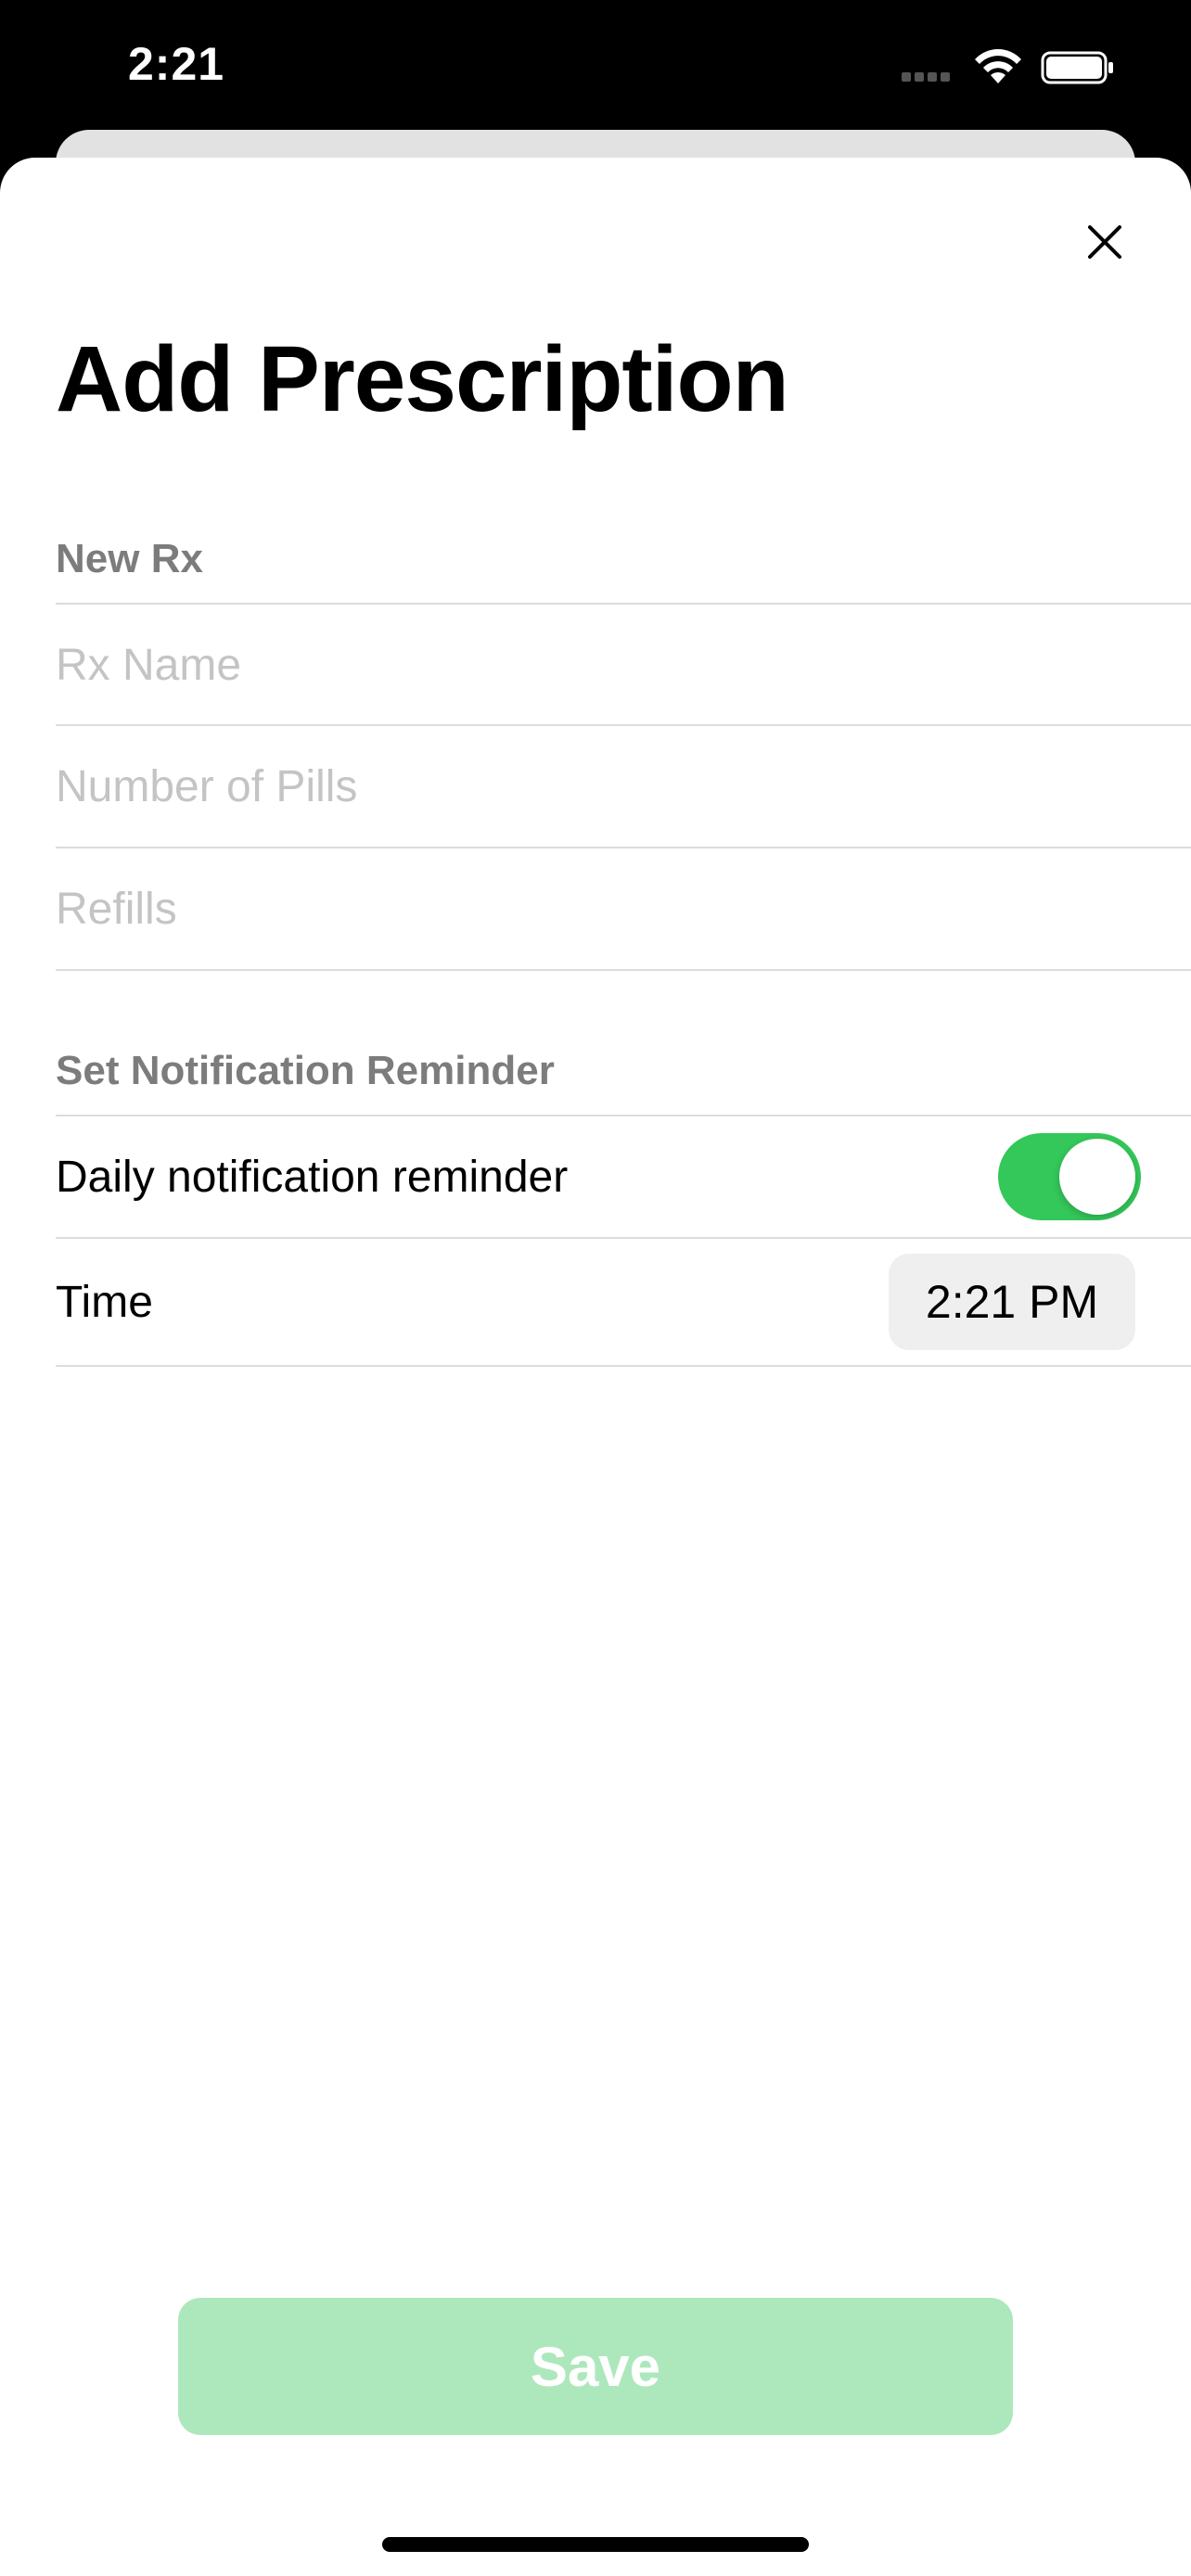 The width and height of the screenshot is (1191, 2576). I want to click on refills-input, so click(623, 909).